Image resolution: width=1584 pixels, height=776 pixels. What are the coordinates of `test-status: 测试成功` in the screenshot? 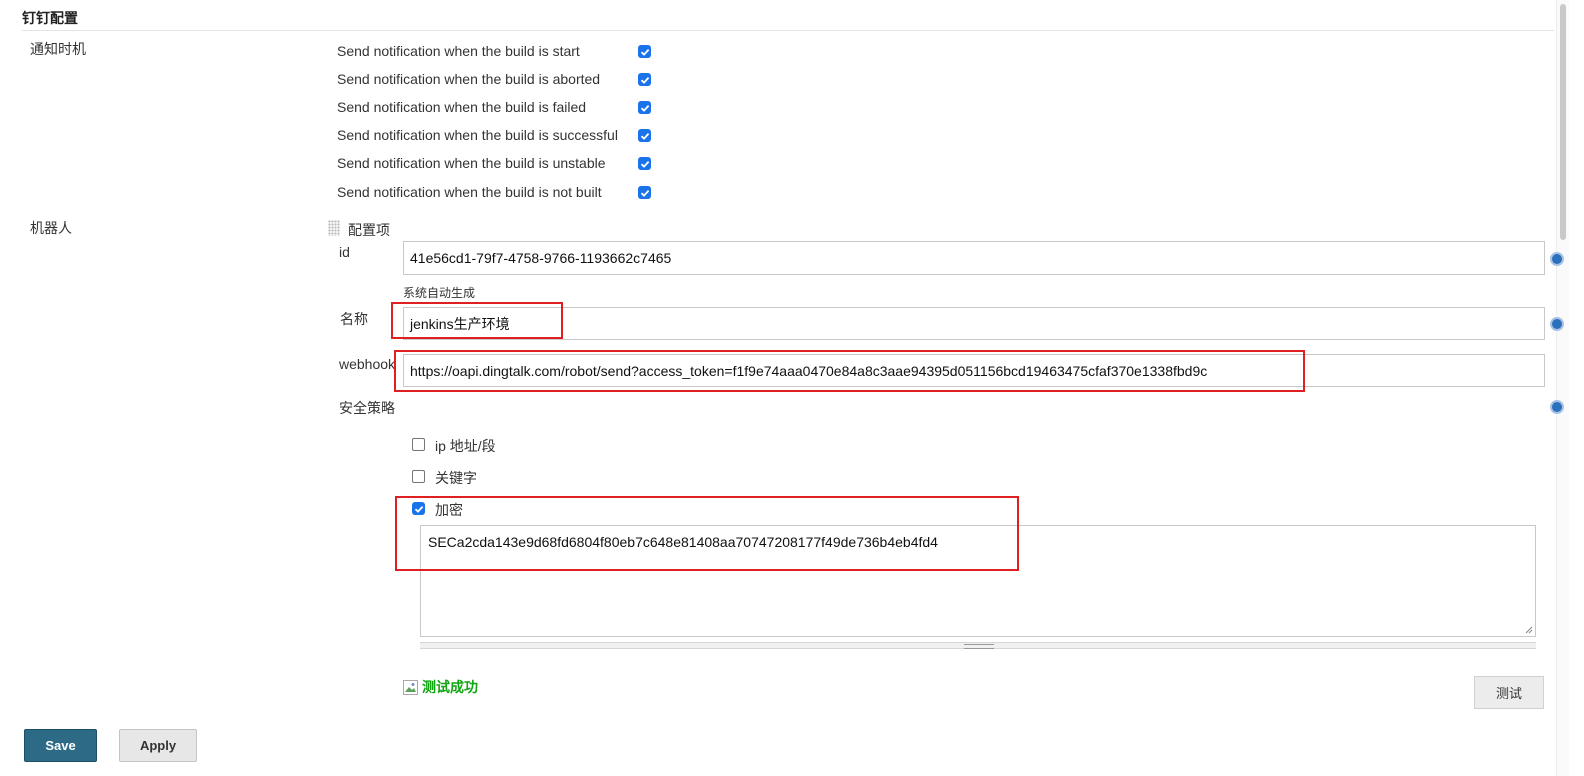 It's located at (440, 687).